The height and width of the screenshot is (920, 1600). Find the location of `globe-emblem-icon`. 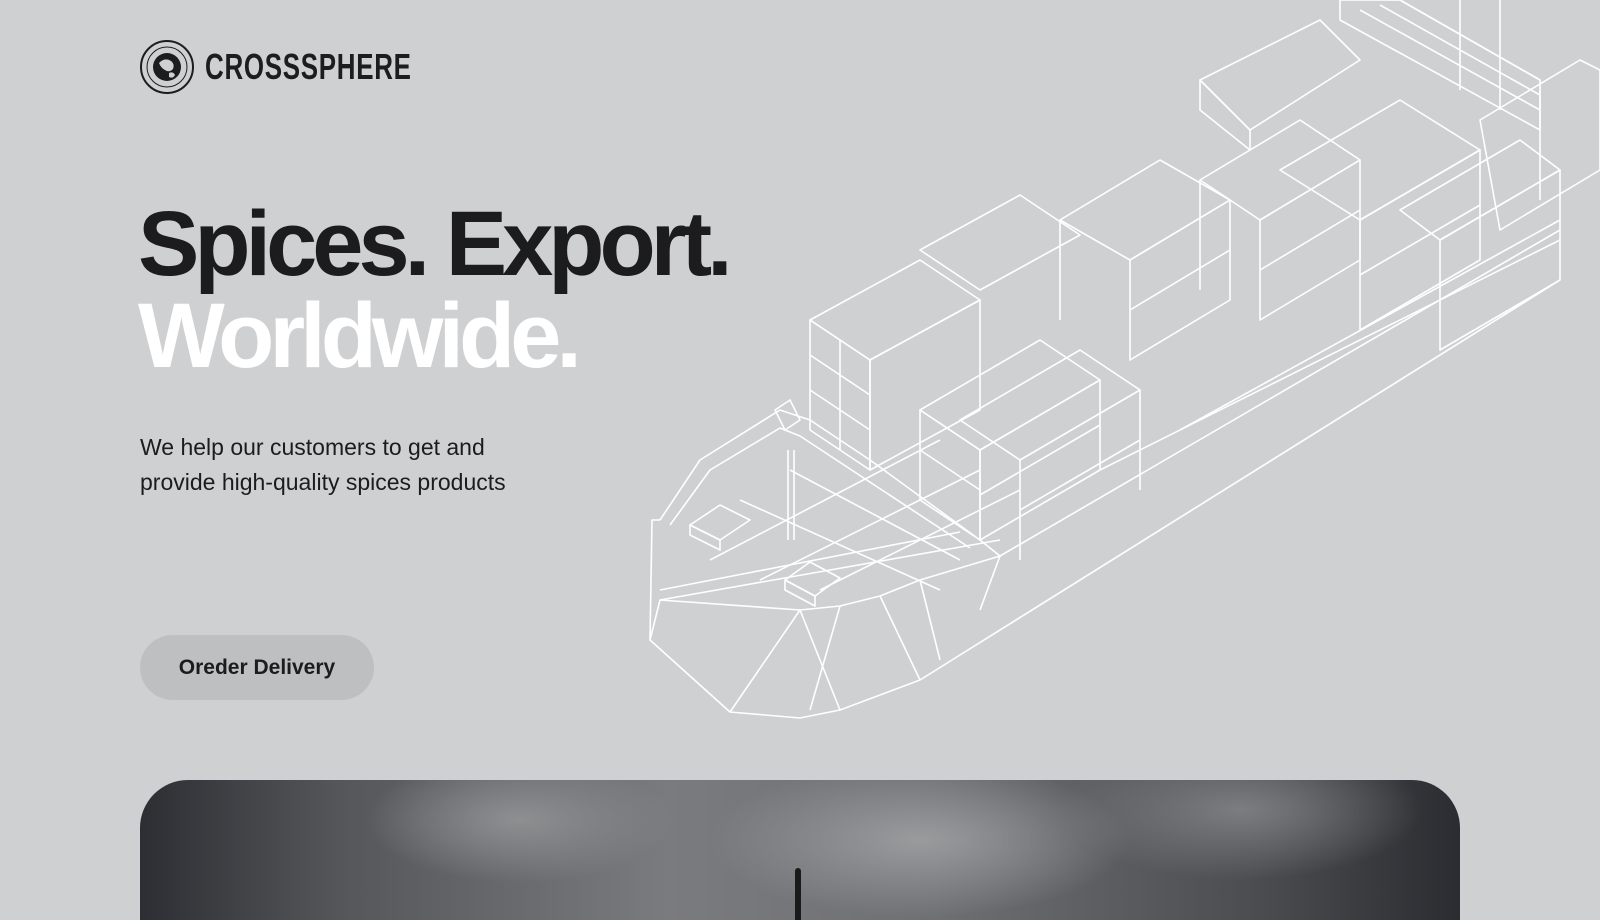

globe-emblem-icon is located at coordinates (167, 67).